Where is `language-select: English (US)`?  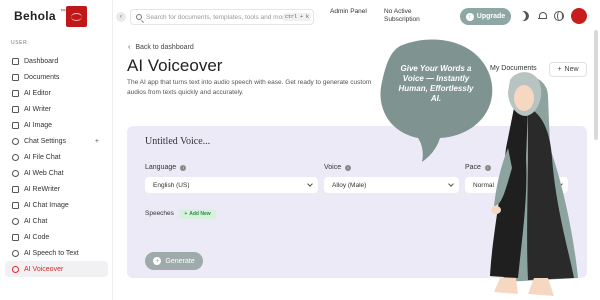 language-select: English (US) is located at coordinates (231, 185).